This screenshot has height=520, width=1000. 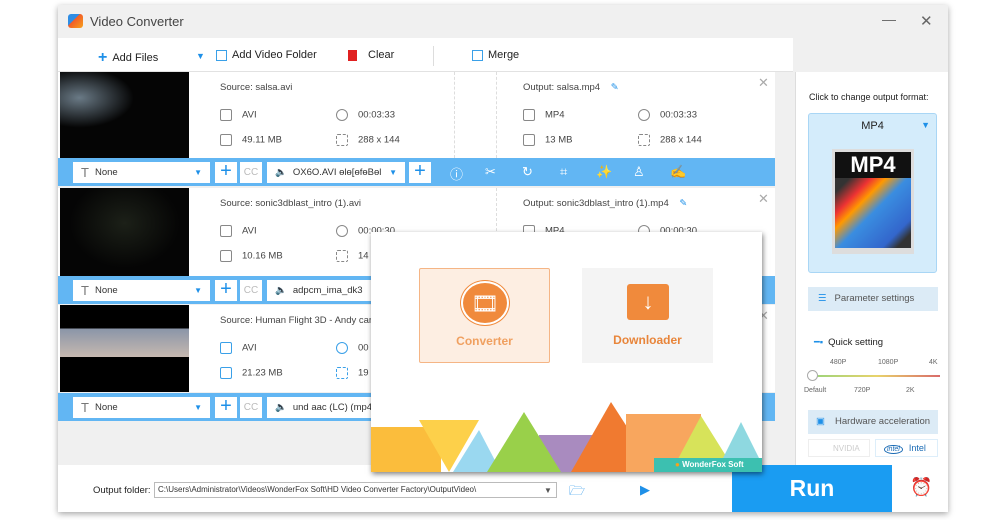 What do you see at coordinates (889, 19) in the screenshot?
I see `minimize-icon: —` at bounding box center [889, 19].